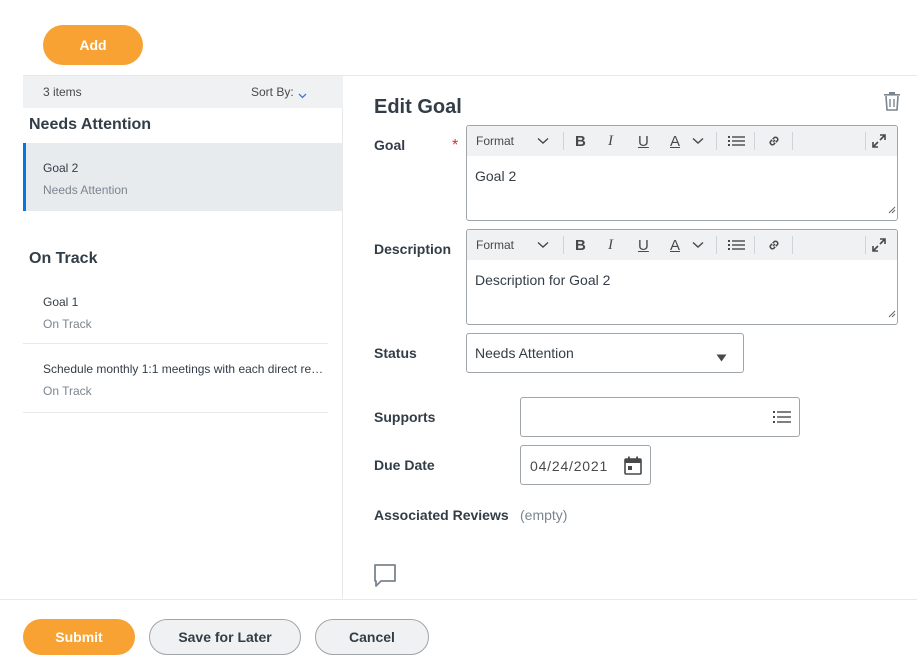 This screenshot has height=668, width=917. Describe the element at coordinates (372, 637) in the screenshot. I see `cancel-button: Cancel` at that location.